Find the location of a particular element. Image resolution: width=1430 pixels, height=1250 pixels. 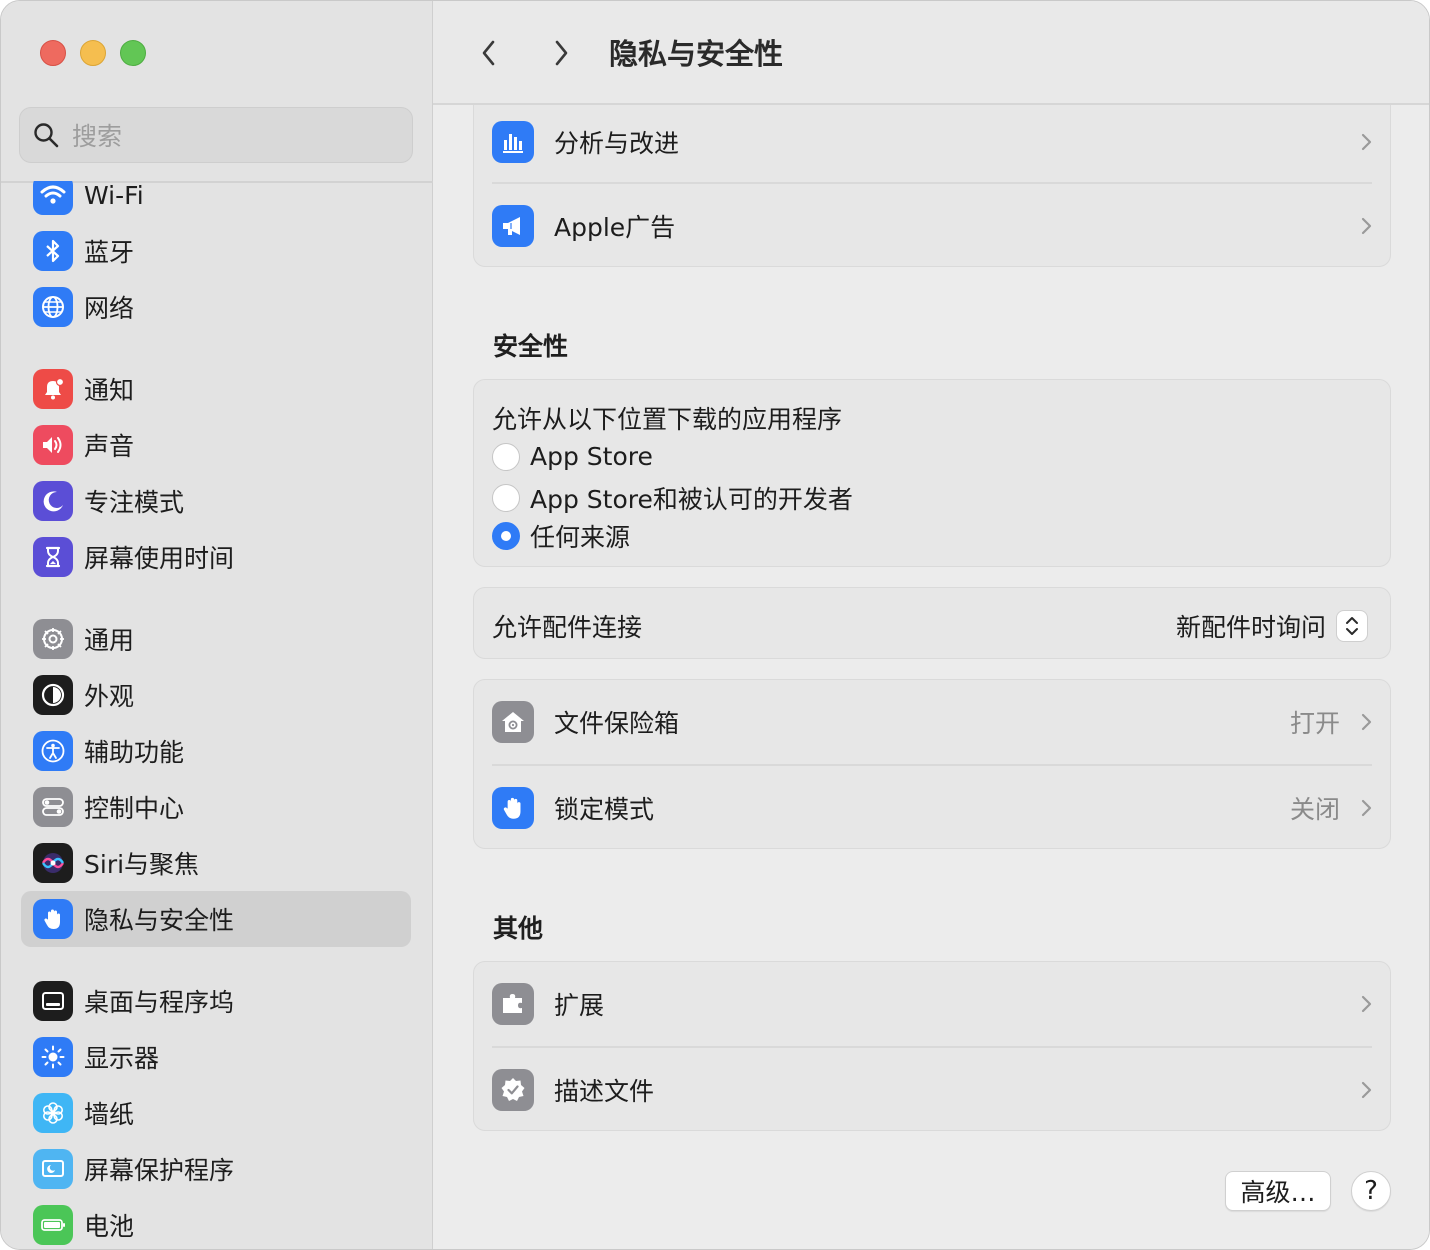

toolbar: 隐私与安全性 is located at coordinates (931, 53).